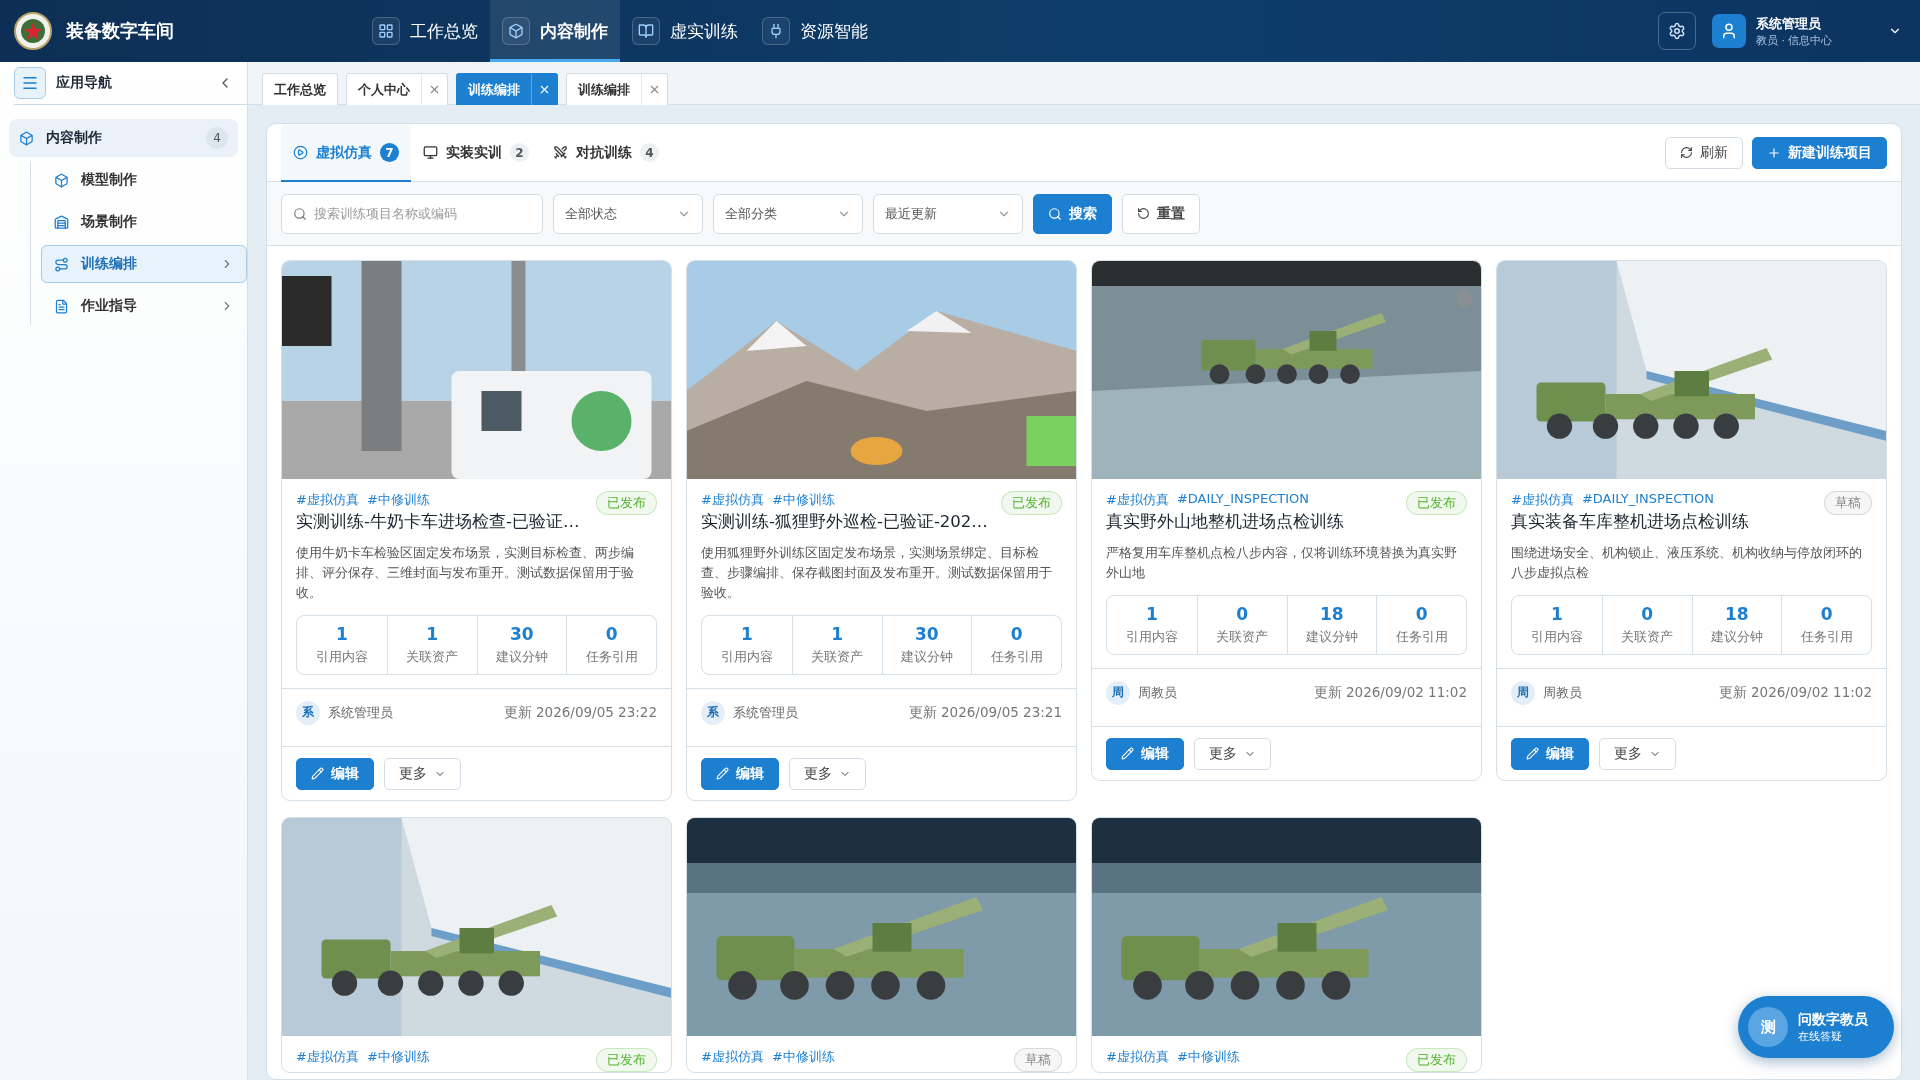 This screenshot has height=1080, width=1920. What do you see at coordinates (1789, 23) in the screenshot?
I see `user-name: 系统管理员` at bounding box center [1789, 23].